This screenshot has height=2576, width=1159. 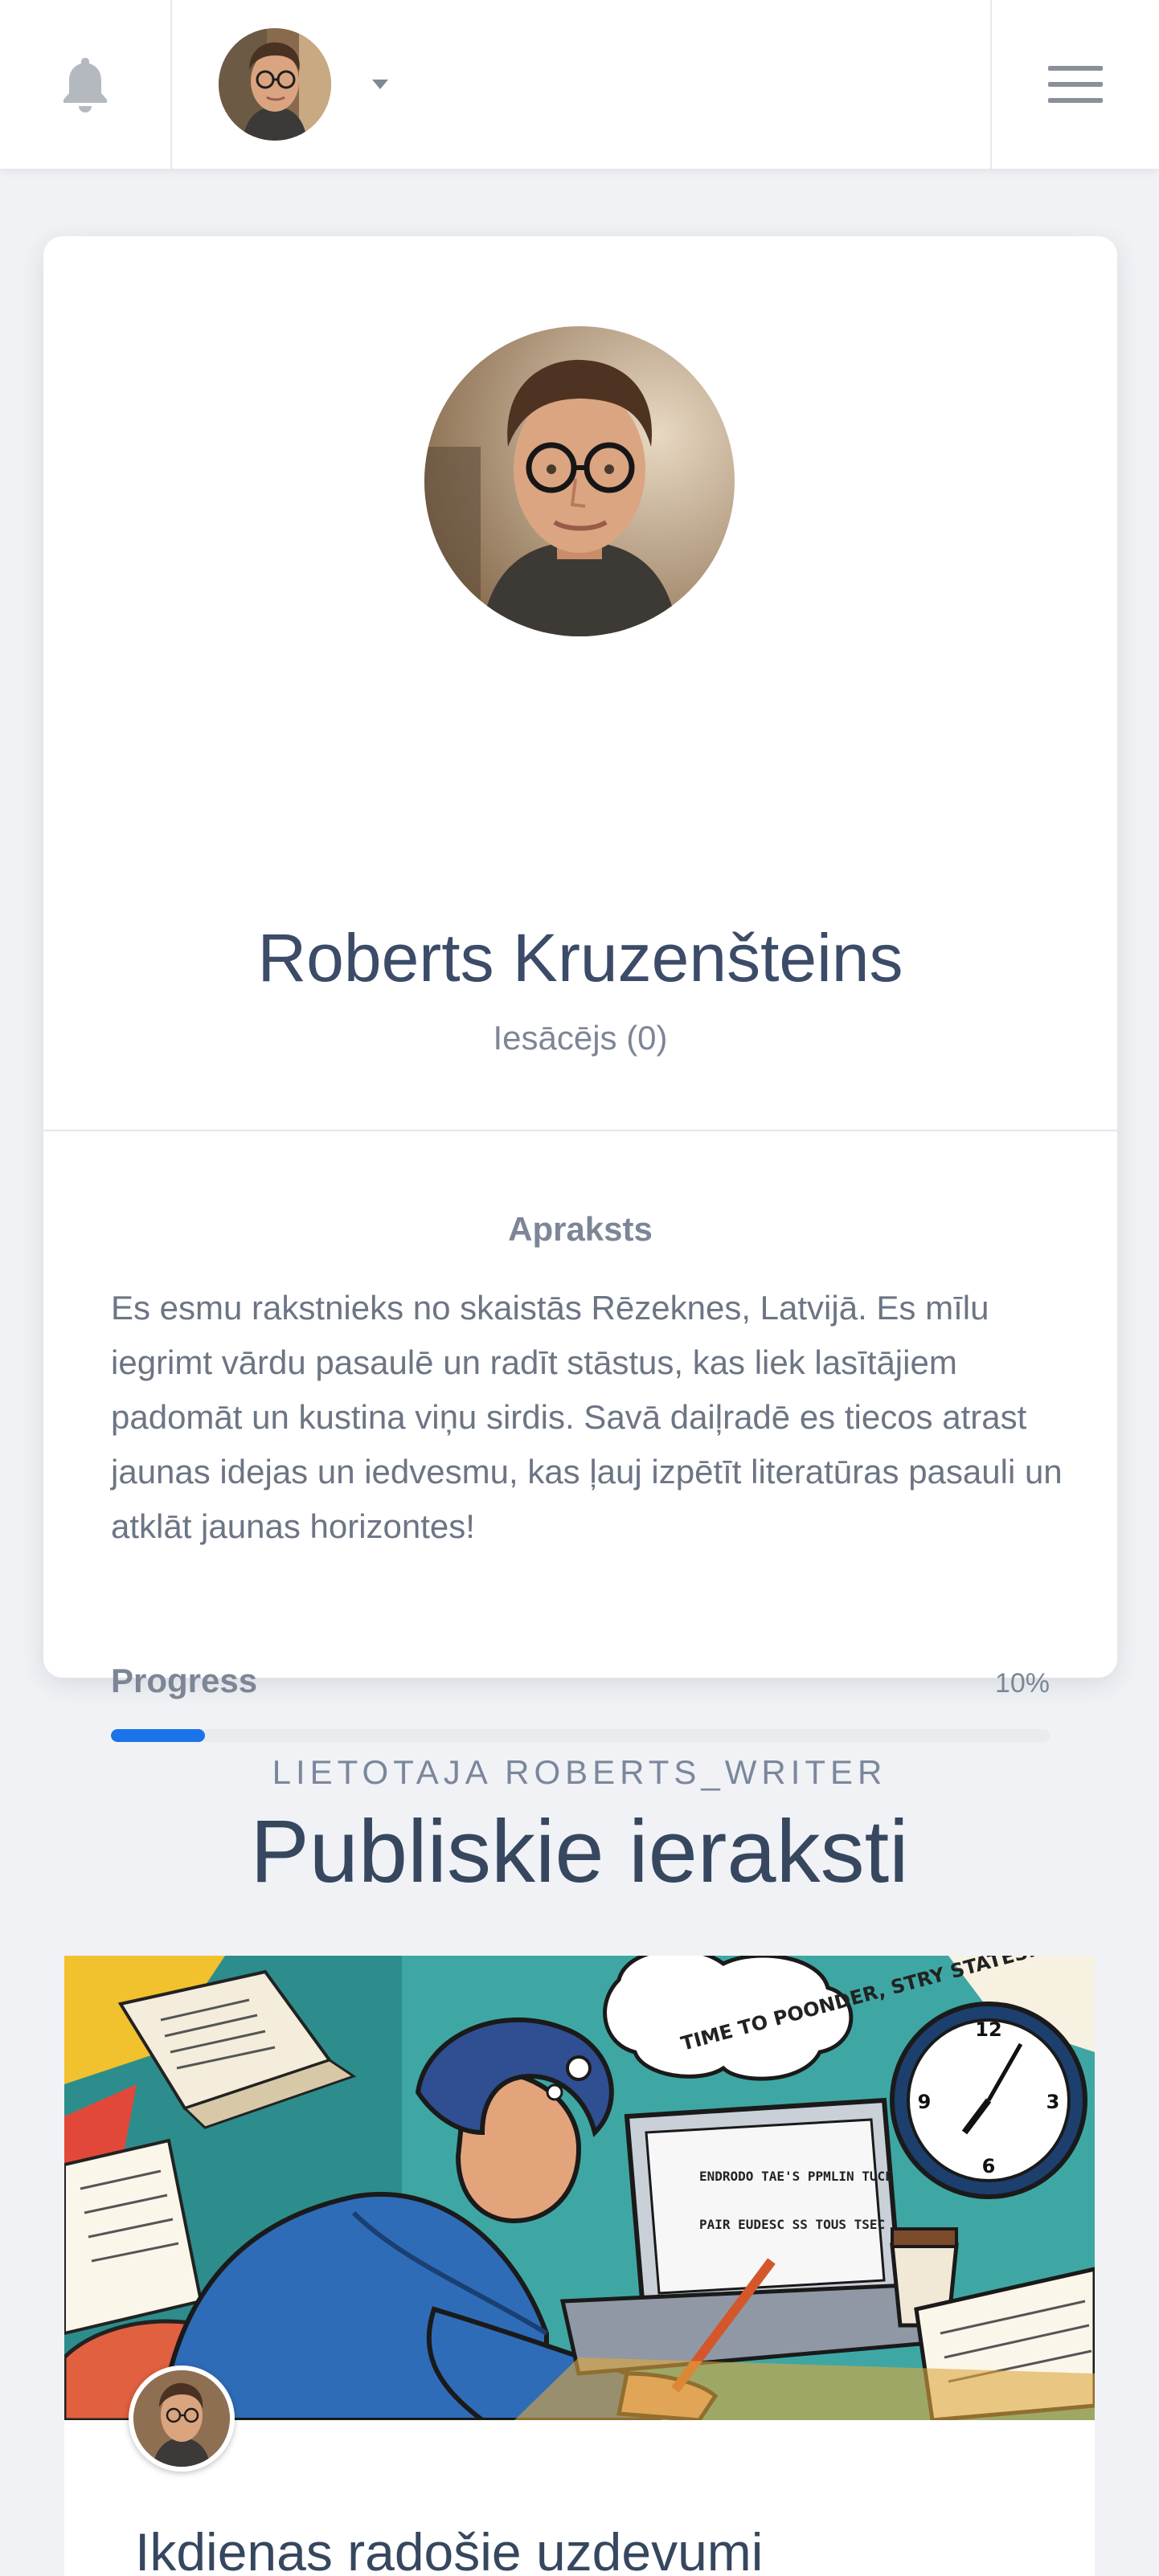 What do you see at coordinates (158, 1736) in the screenshot?
I see `progress-bar-fill` at bounding box center [158, 1736].